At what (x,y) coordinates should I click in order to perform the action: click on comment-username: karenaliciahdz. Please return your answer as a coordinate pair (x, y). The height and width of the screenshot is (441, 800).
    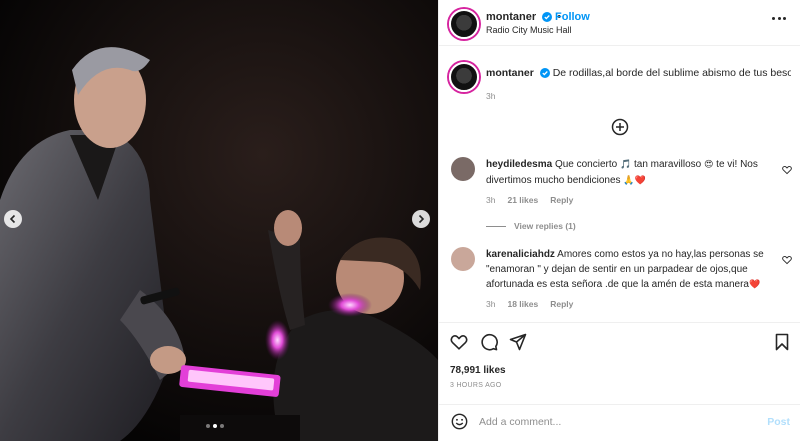
    Looking at the image, I should click on (520, 254).